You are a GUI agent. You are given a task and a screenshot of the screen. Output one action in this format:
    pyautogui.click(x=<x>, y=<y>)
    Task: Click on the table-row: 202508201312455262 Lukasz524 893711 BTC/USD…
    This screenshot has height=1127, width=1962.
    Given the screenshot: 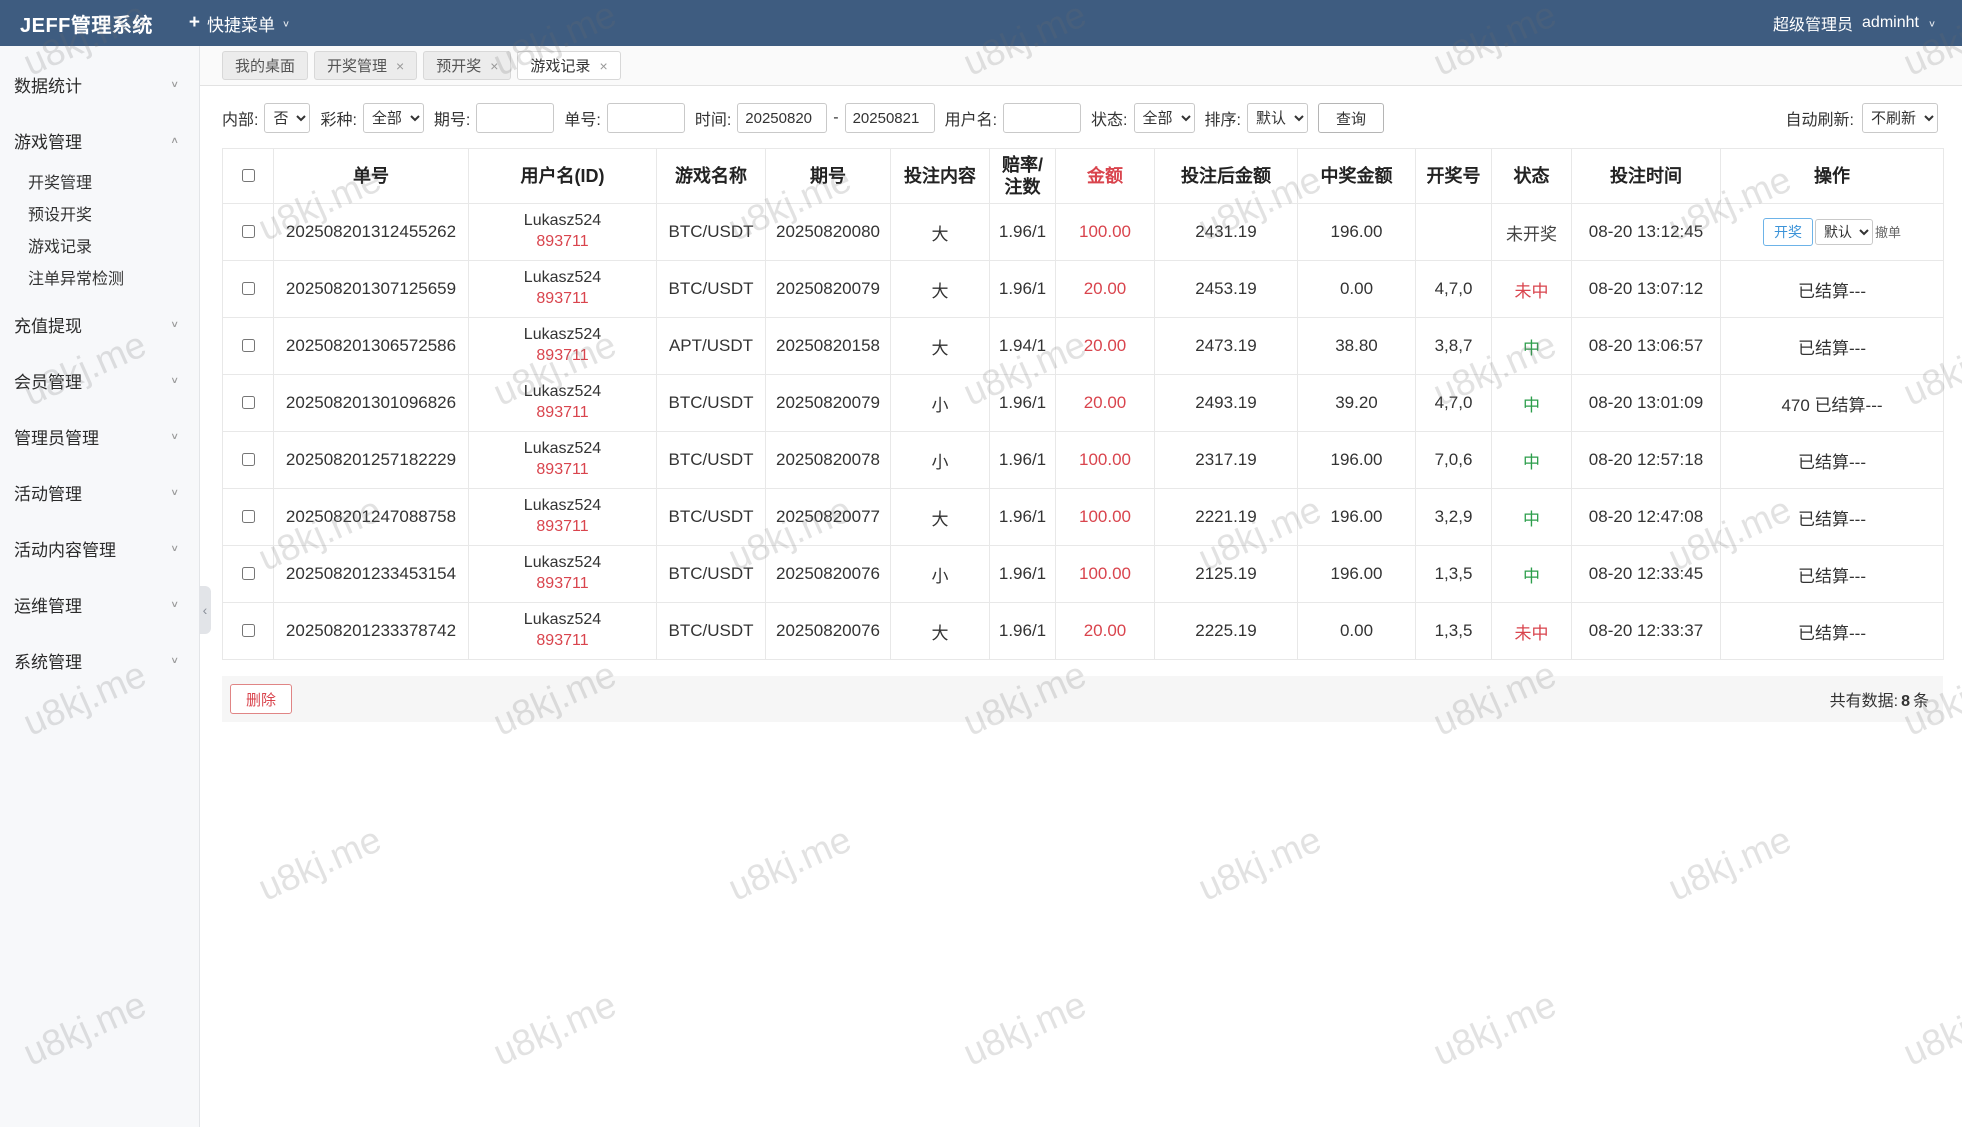 What is the action you would take?
    pyautogui.click(x=1083, y=232)
    